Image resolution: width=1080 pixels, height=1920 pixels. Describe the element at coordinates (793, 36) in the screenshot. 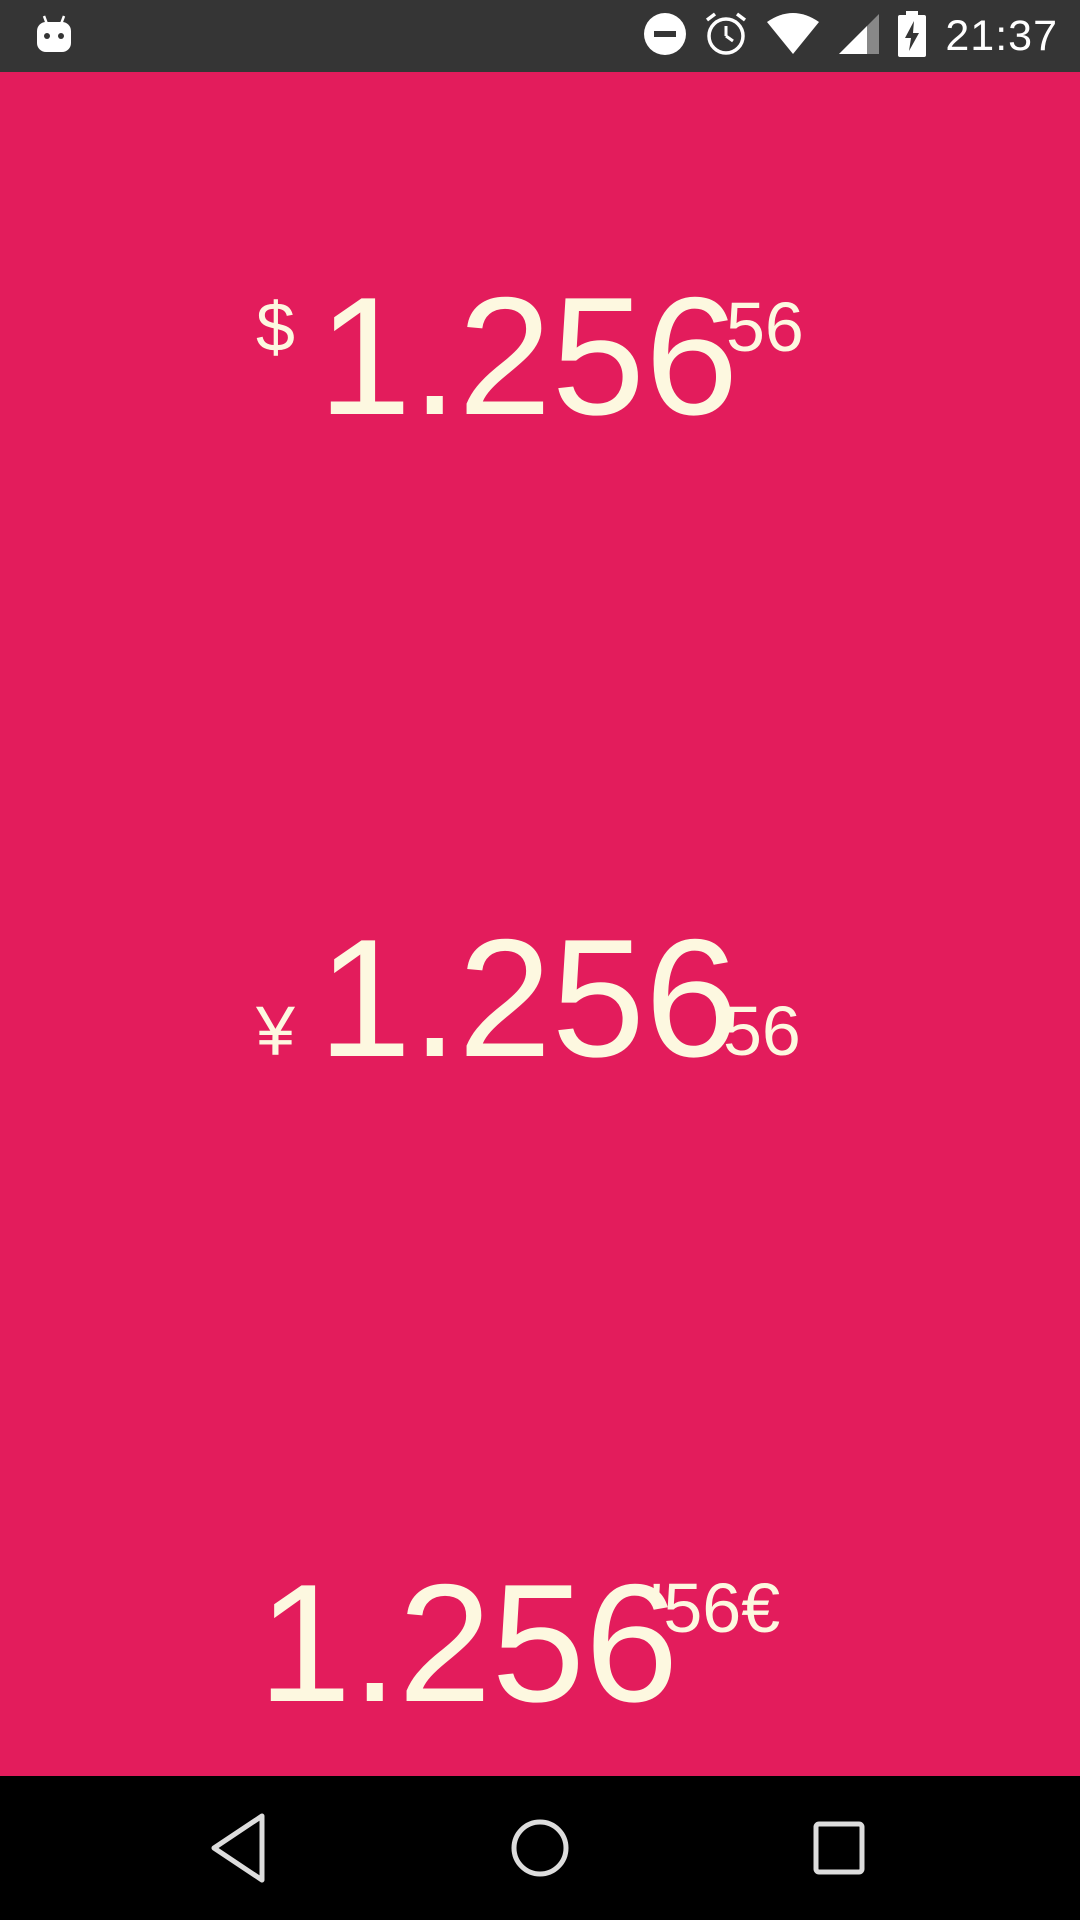

I see `wifi-icon` at that location.